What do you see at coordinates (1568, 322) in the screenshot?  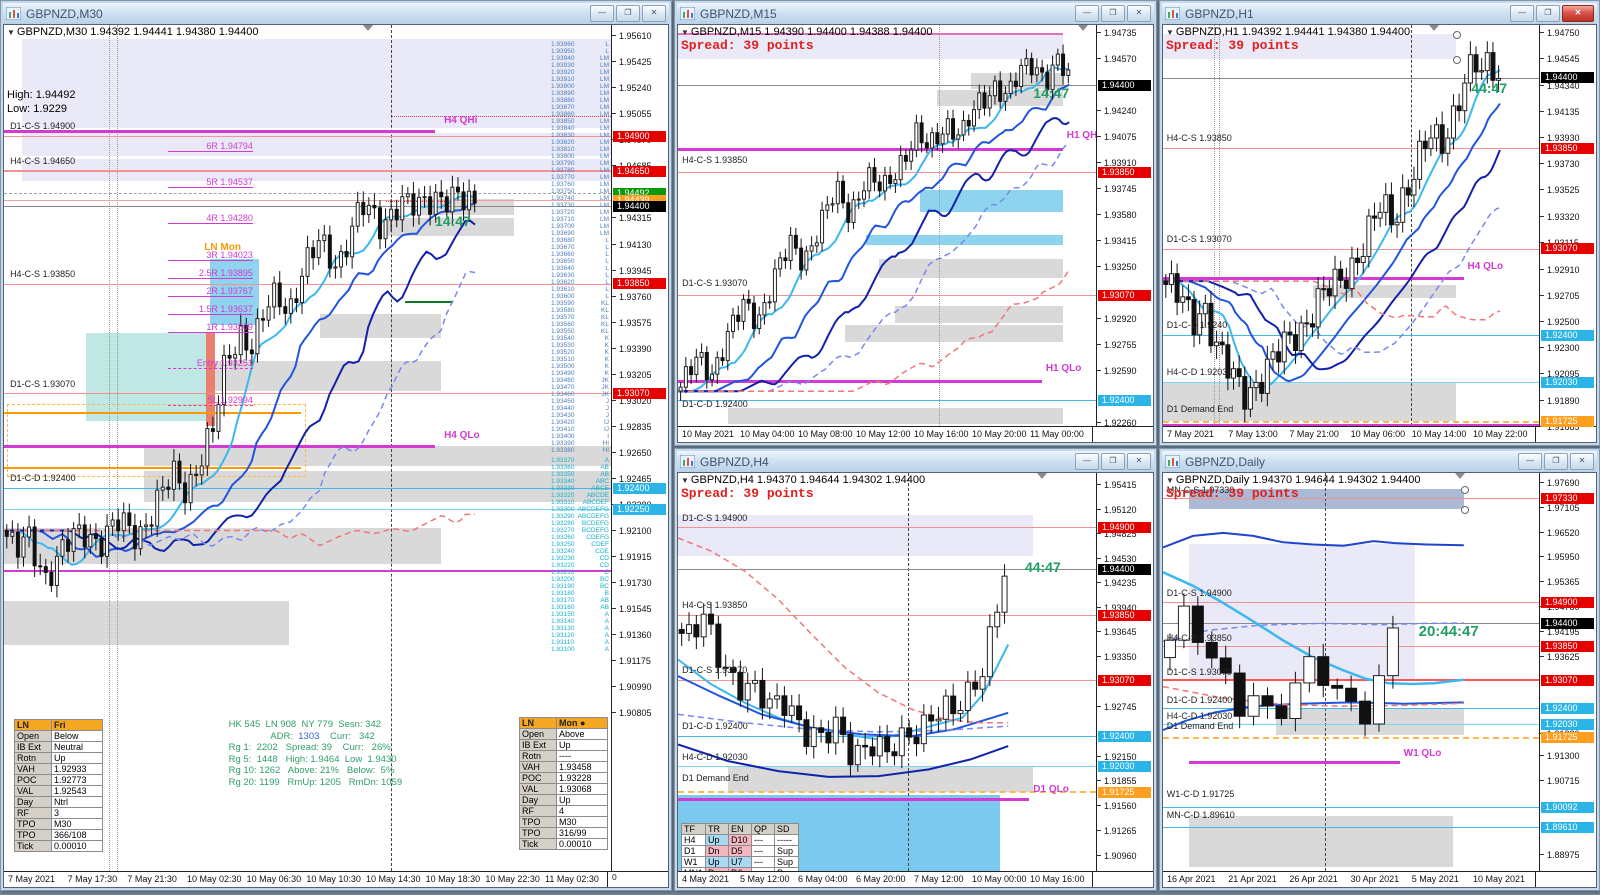 I see `price-scale-label: 1.92500` at bounding box center [1568, 322].